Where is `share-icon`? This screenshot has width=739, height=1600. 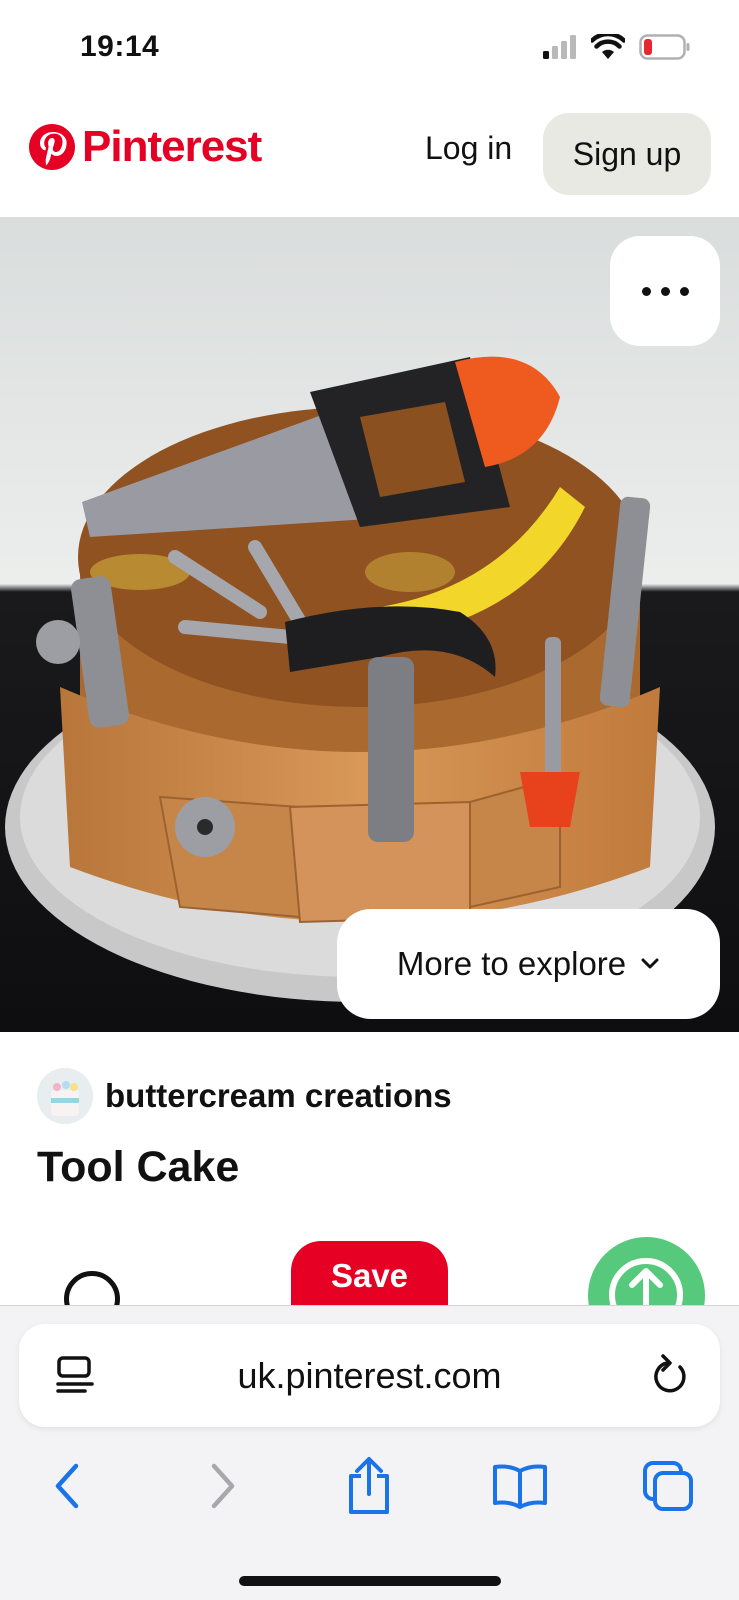
share-icon is located at coordinates (646, 1281).